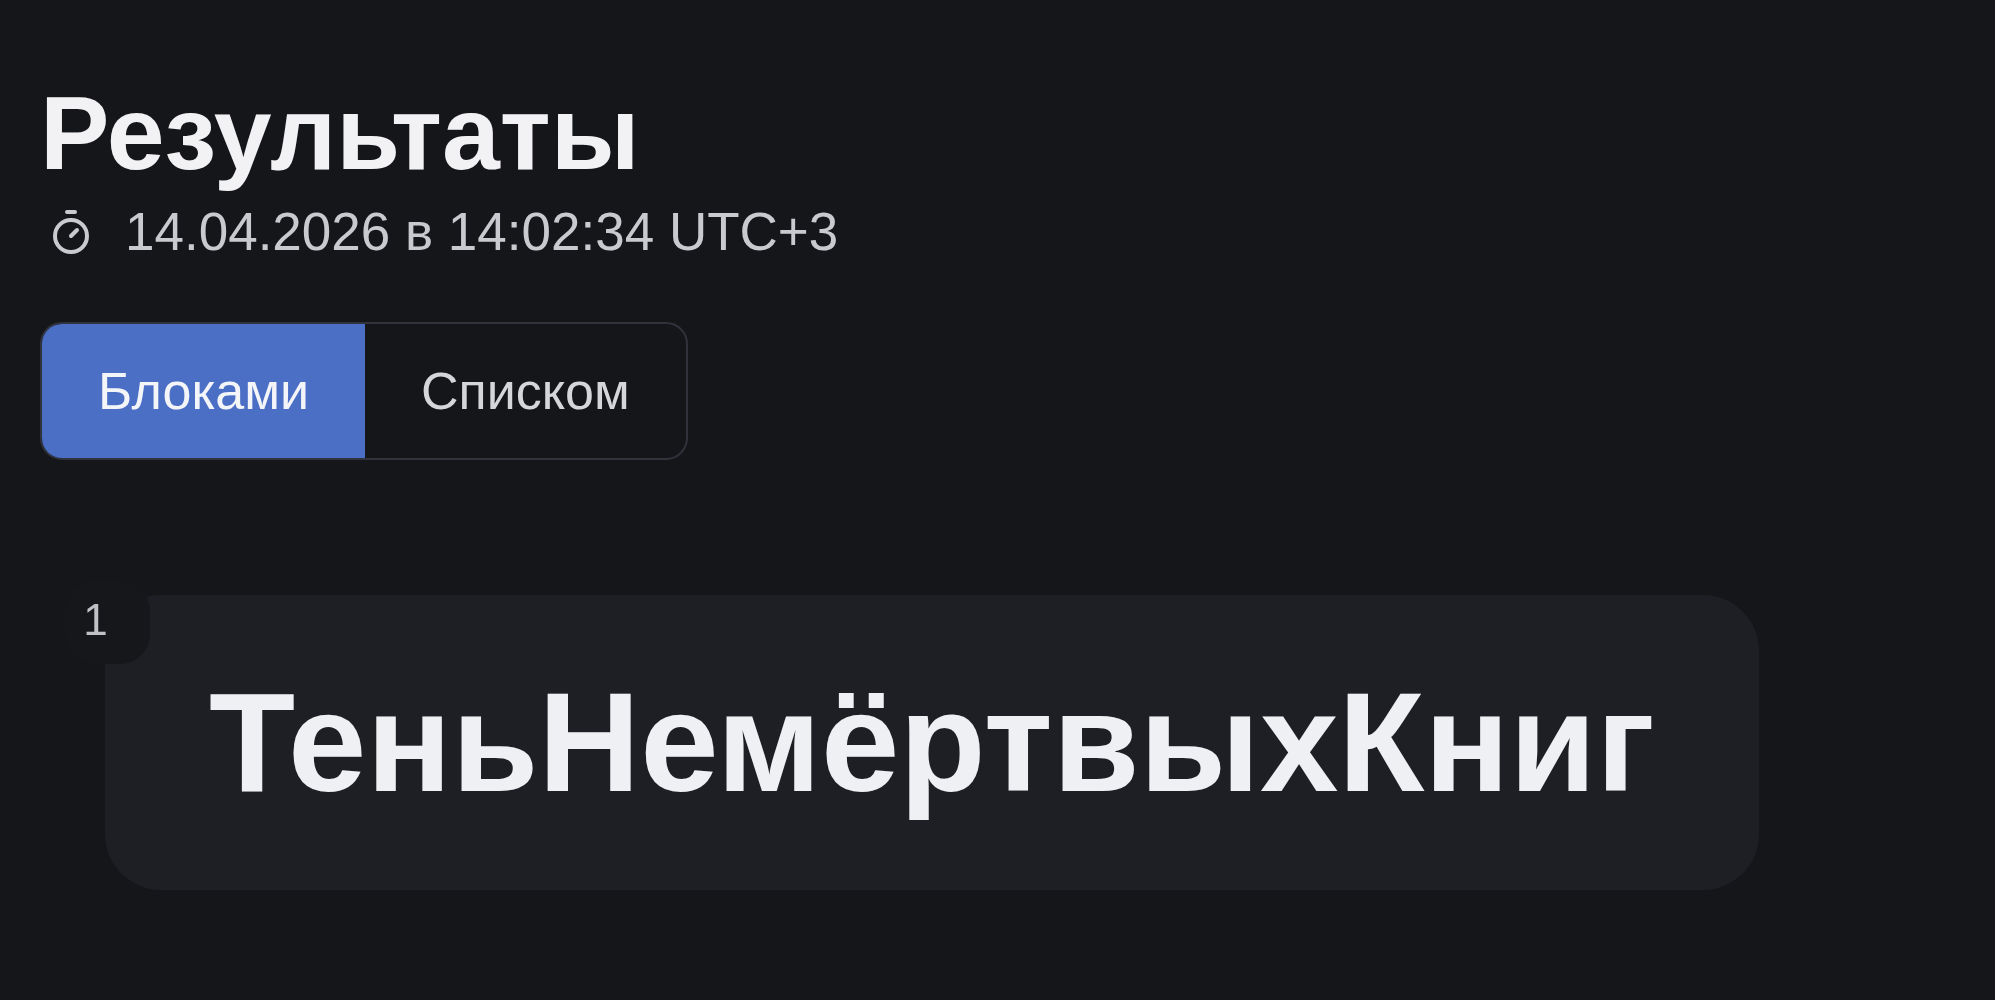 The height and width of the screenshot is (1000, 1995). What do you see at coordinates (482, 232) in the screenshot?
I see `result-timestamp: 14.04.2026 в 14:02:34 UTC+3` at bounding box center [482, 232].